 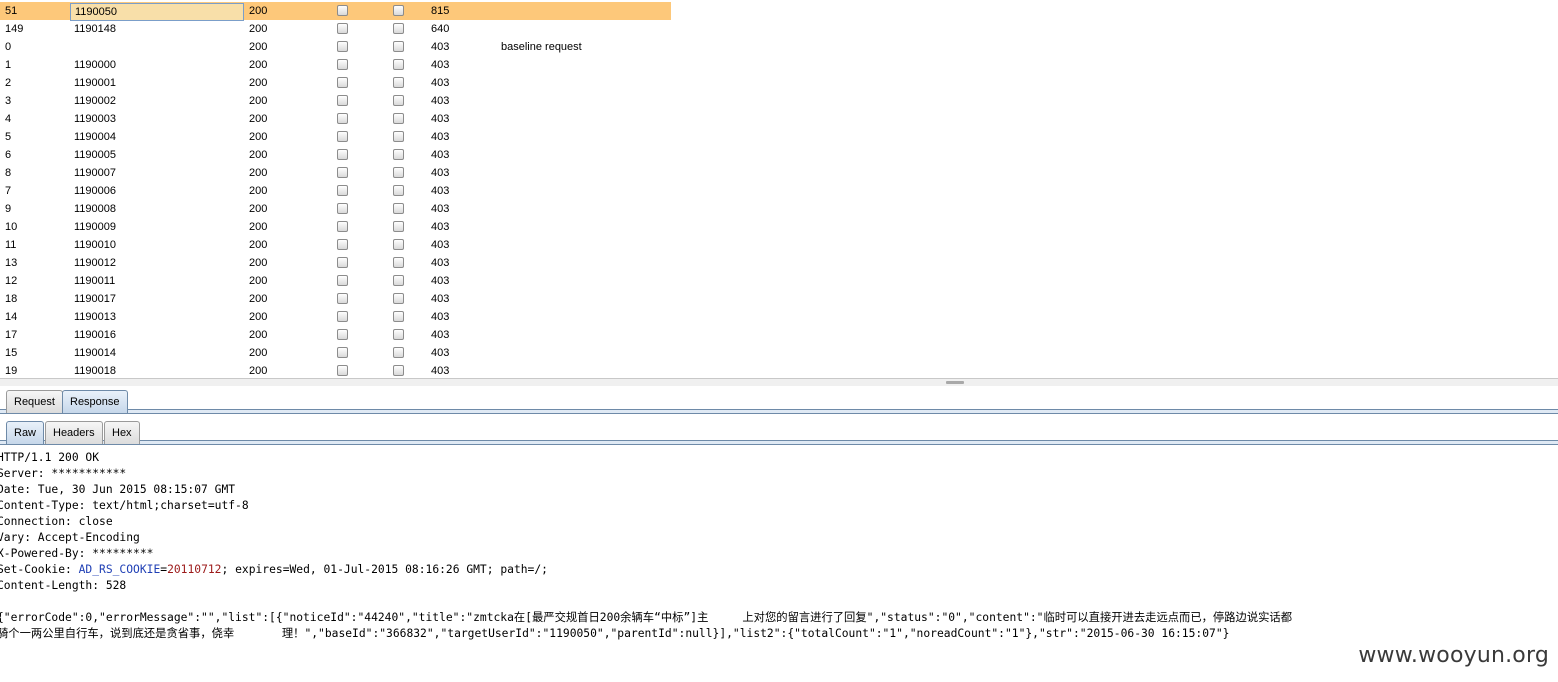 I want to click on table-row: 18 1190017 200 403, so click(x=335, y=299).